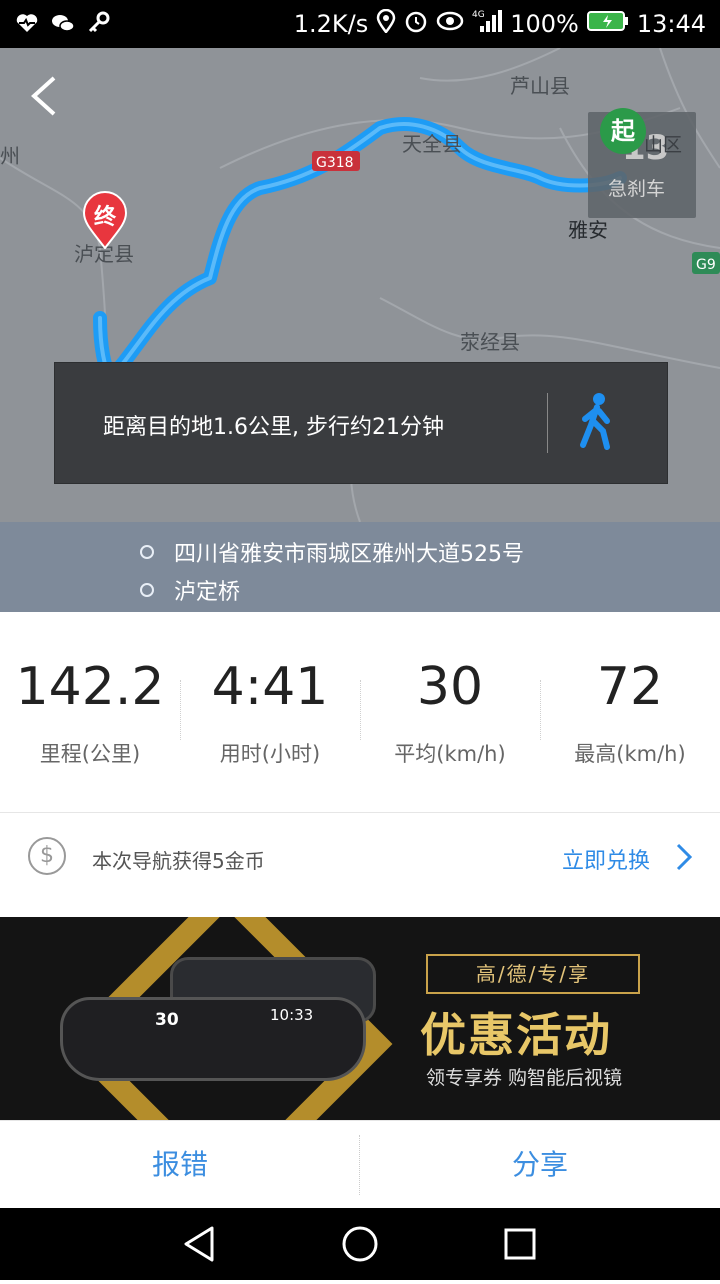 The height and width of the screenshot is (1284, 720). What do you see at coordinates (270, 687) in the screenshot?
I see `stat-duration-value: 4:41` at bounding box center [270, 687].